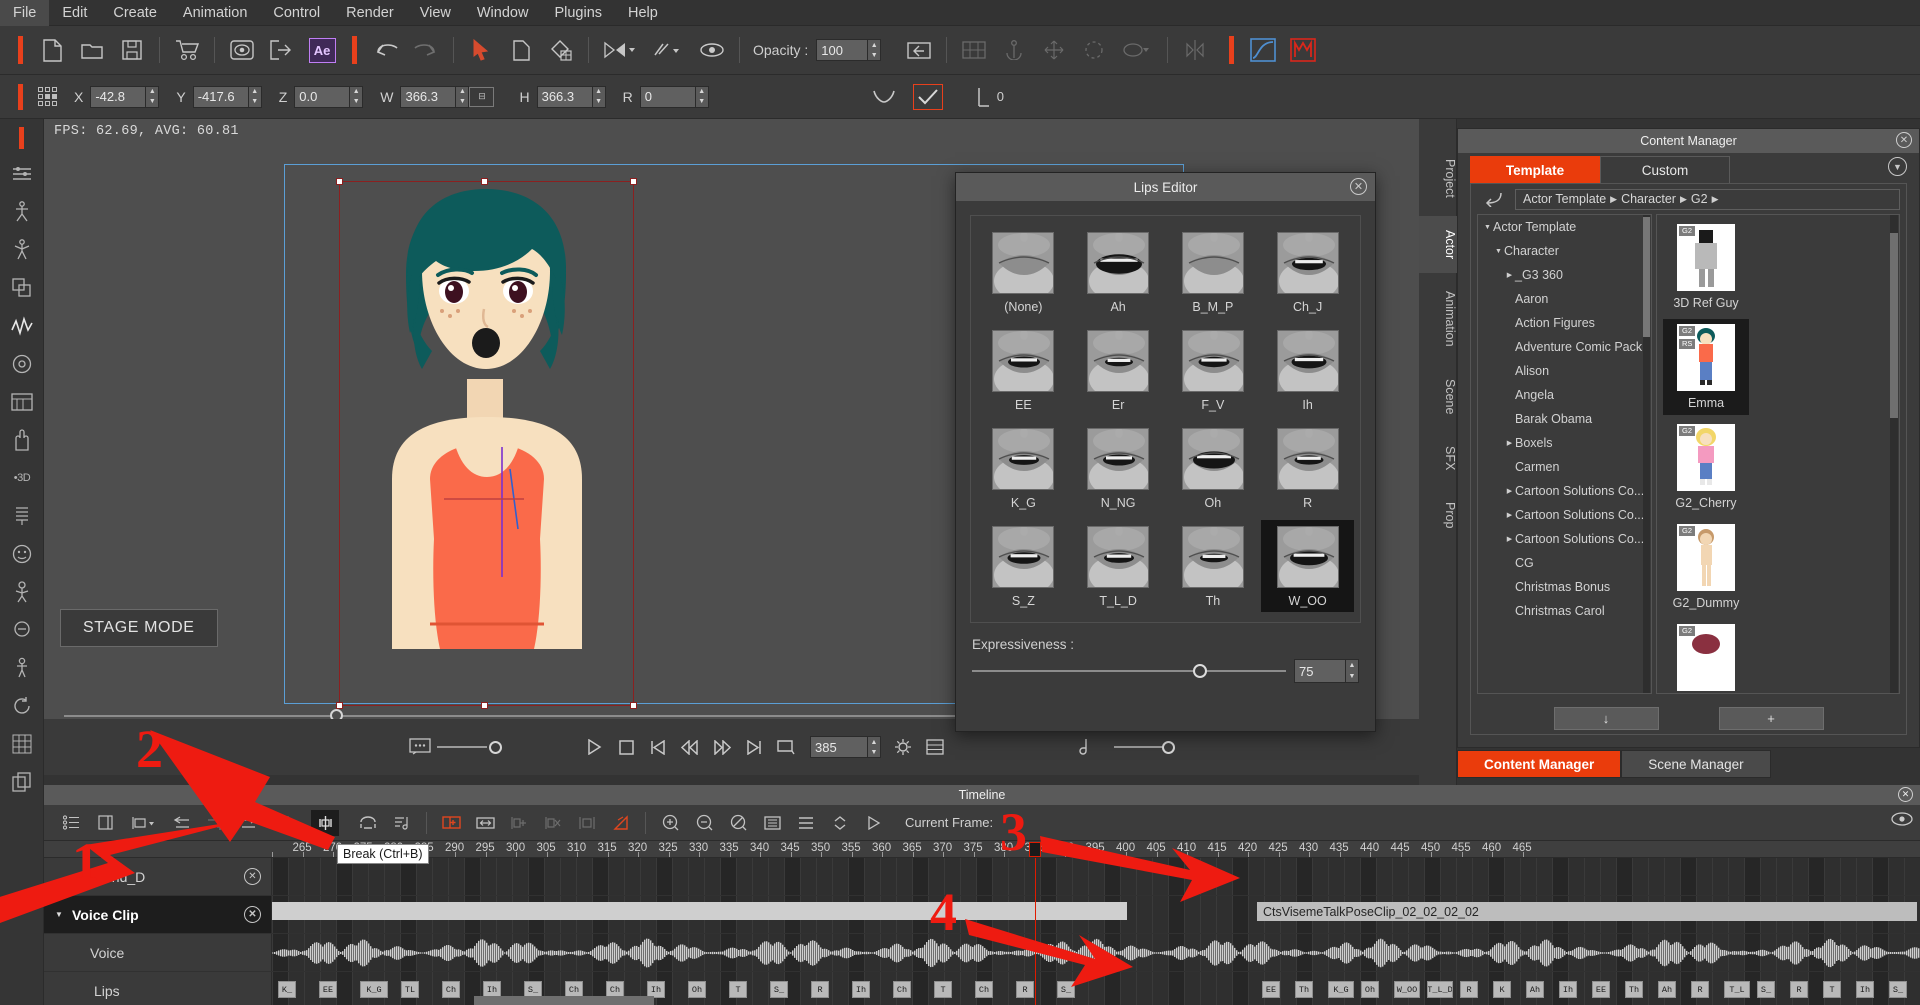 This screenshot has width=1920, height=1005. What do you see at coordinates (1564, 563) in the screenshot?
I see `tree-node: CG` at bounding box center [1564, 563].